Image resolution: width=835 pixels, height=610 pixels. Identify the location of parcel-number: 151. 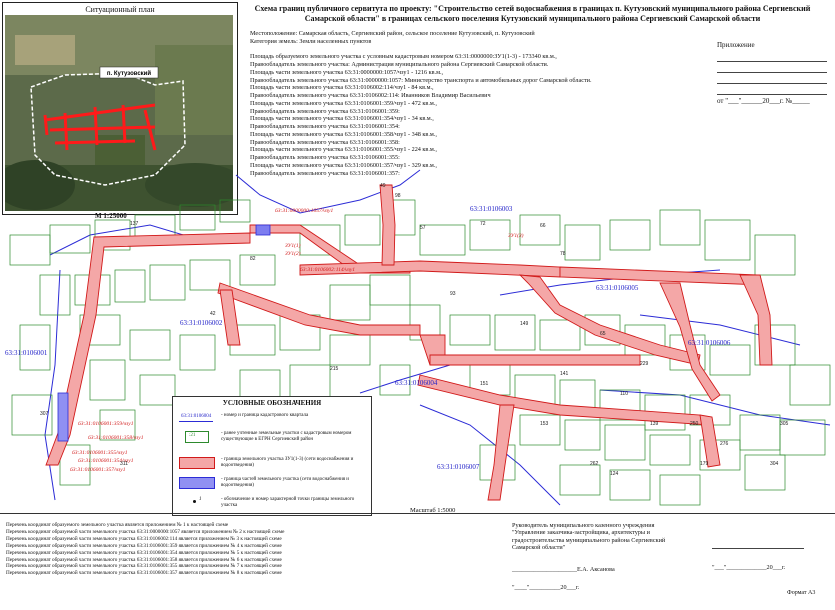
(484, 384).